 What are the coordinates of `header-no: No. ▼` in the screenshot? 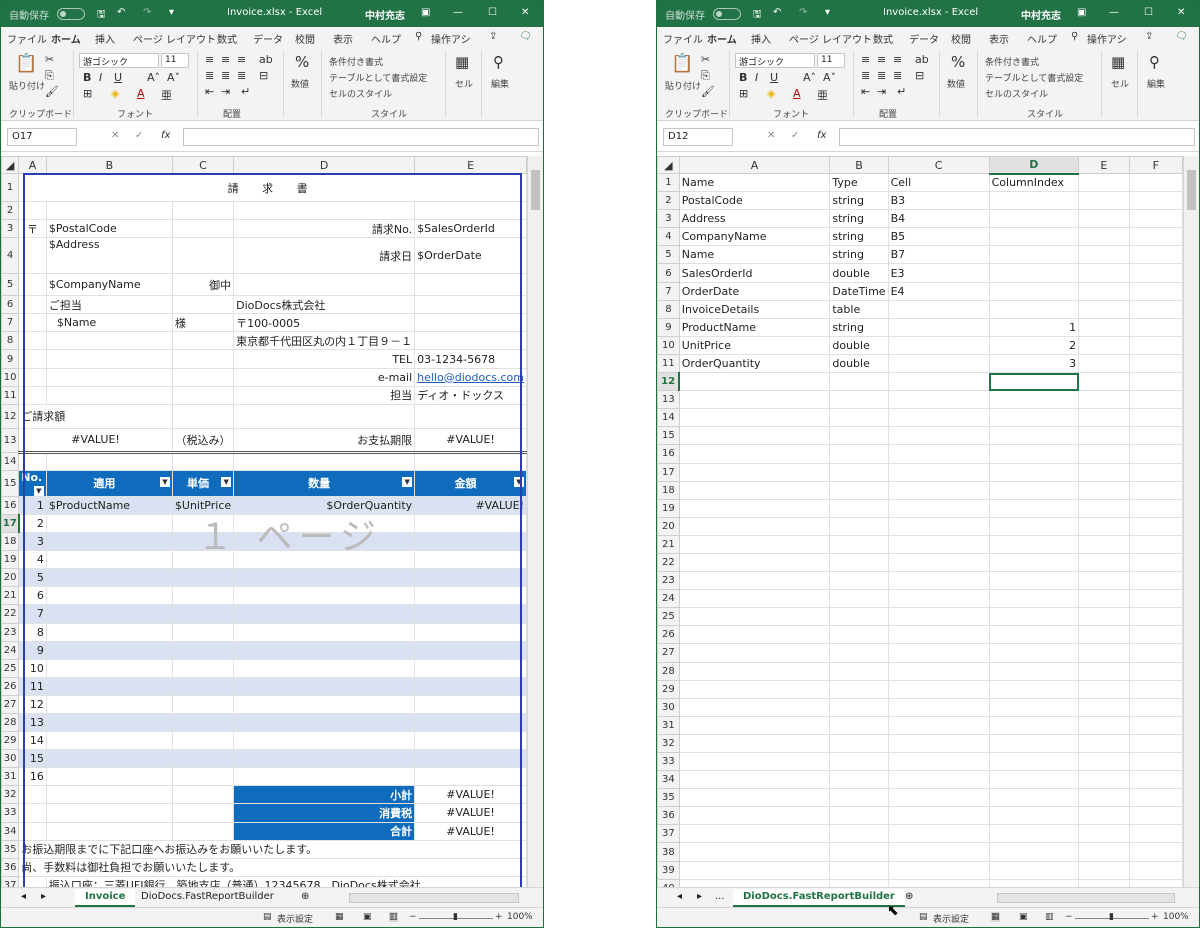 It's located at (32, 483).